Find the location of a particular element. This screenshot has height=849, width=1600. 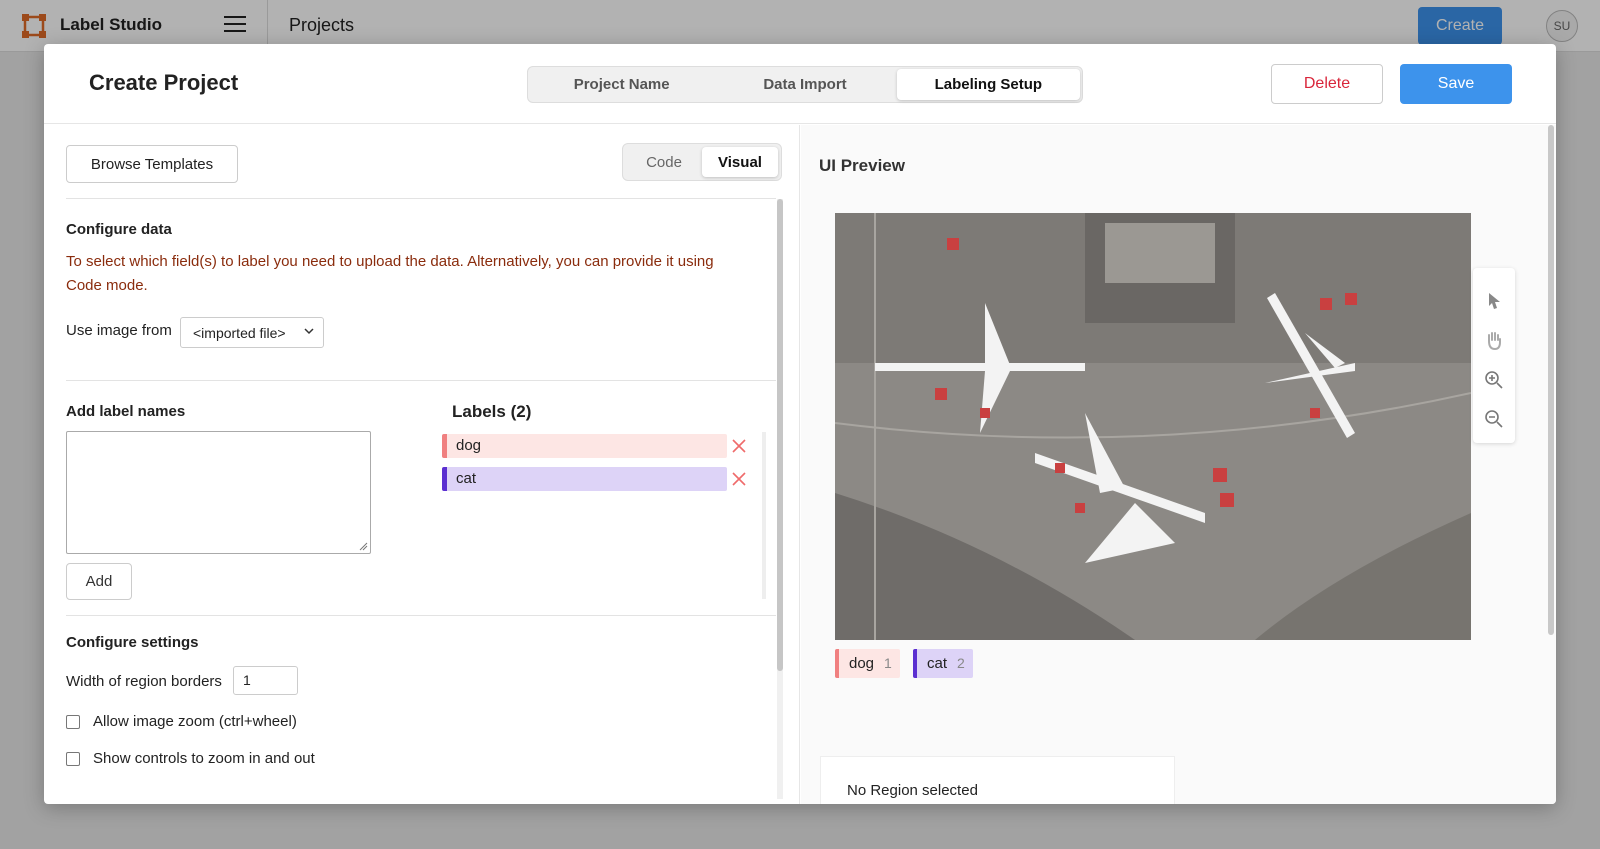

browse-templates-button: Browse Templates is located at coordinates (152, 164).